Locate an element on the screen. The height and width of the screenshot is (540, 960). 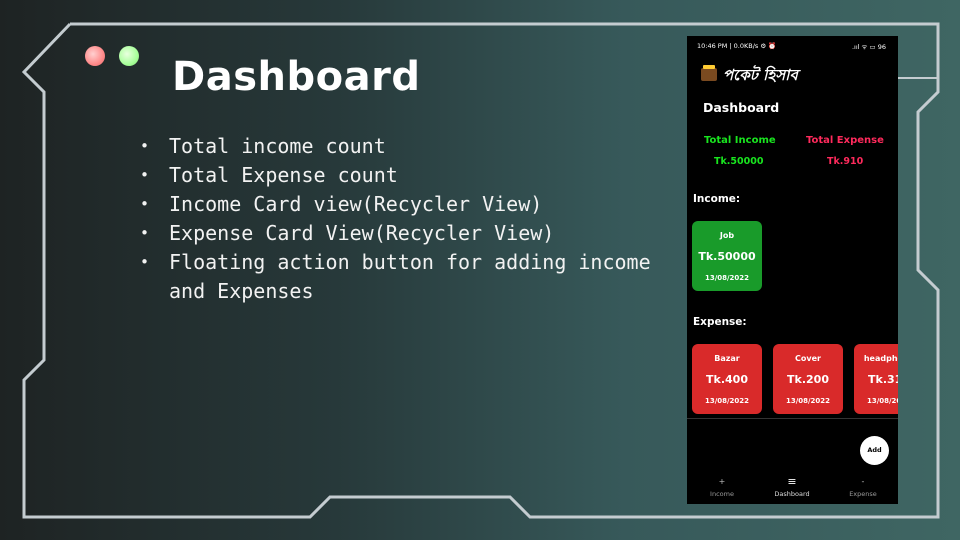
card-name: Cover is located at coordinates (808, 358).